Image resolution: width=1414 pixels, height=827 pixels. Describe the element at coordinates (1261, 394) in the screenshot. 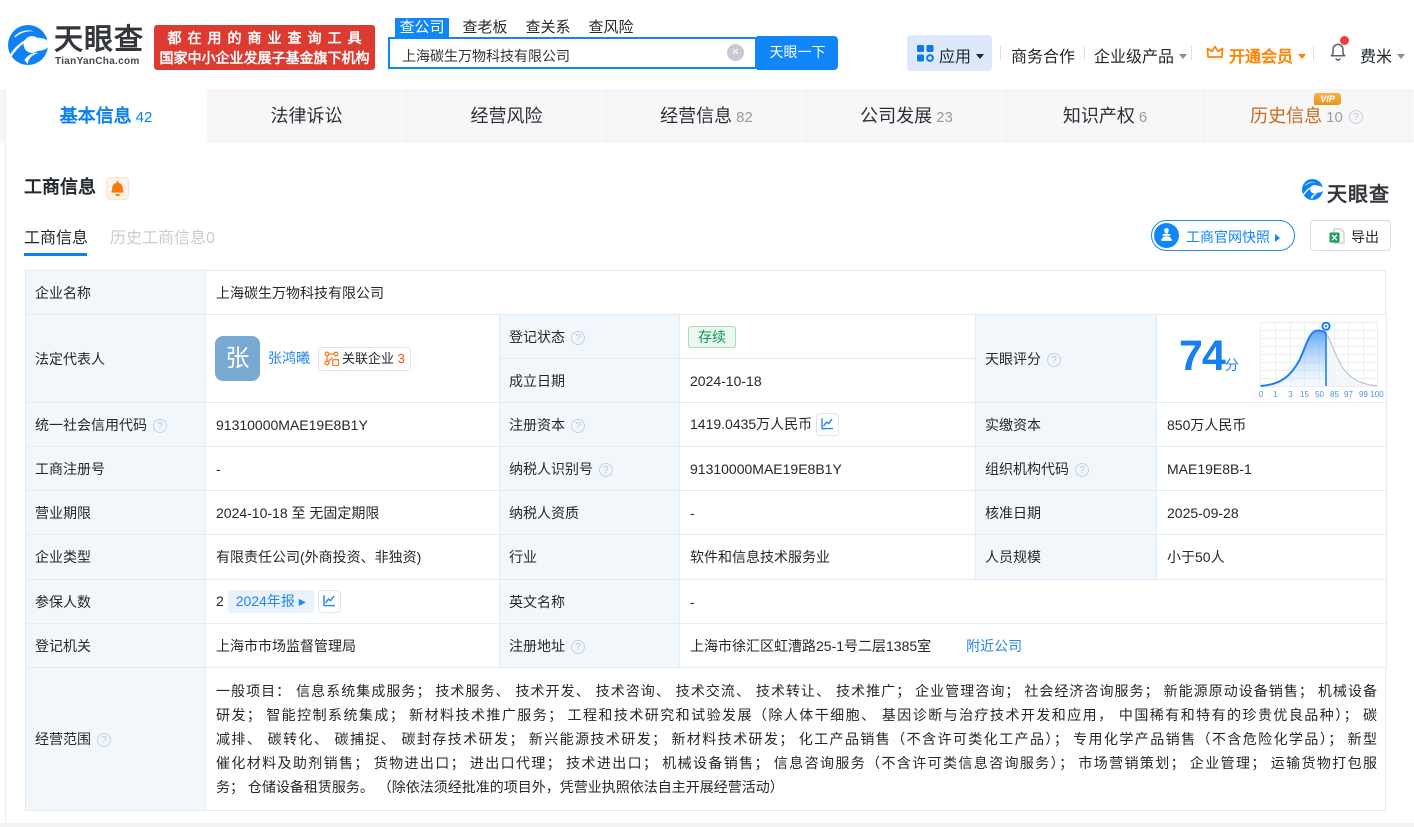

I see `svg-text: 0` at that location.